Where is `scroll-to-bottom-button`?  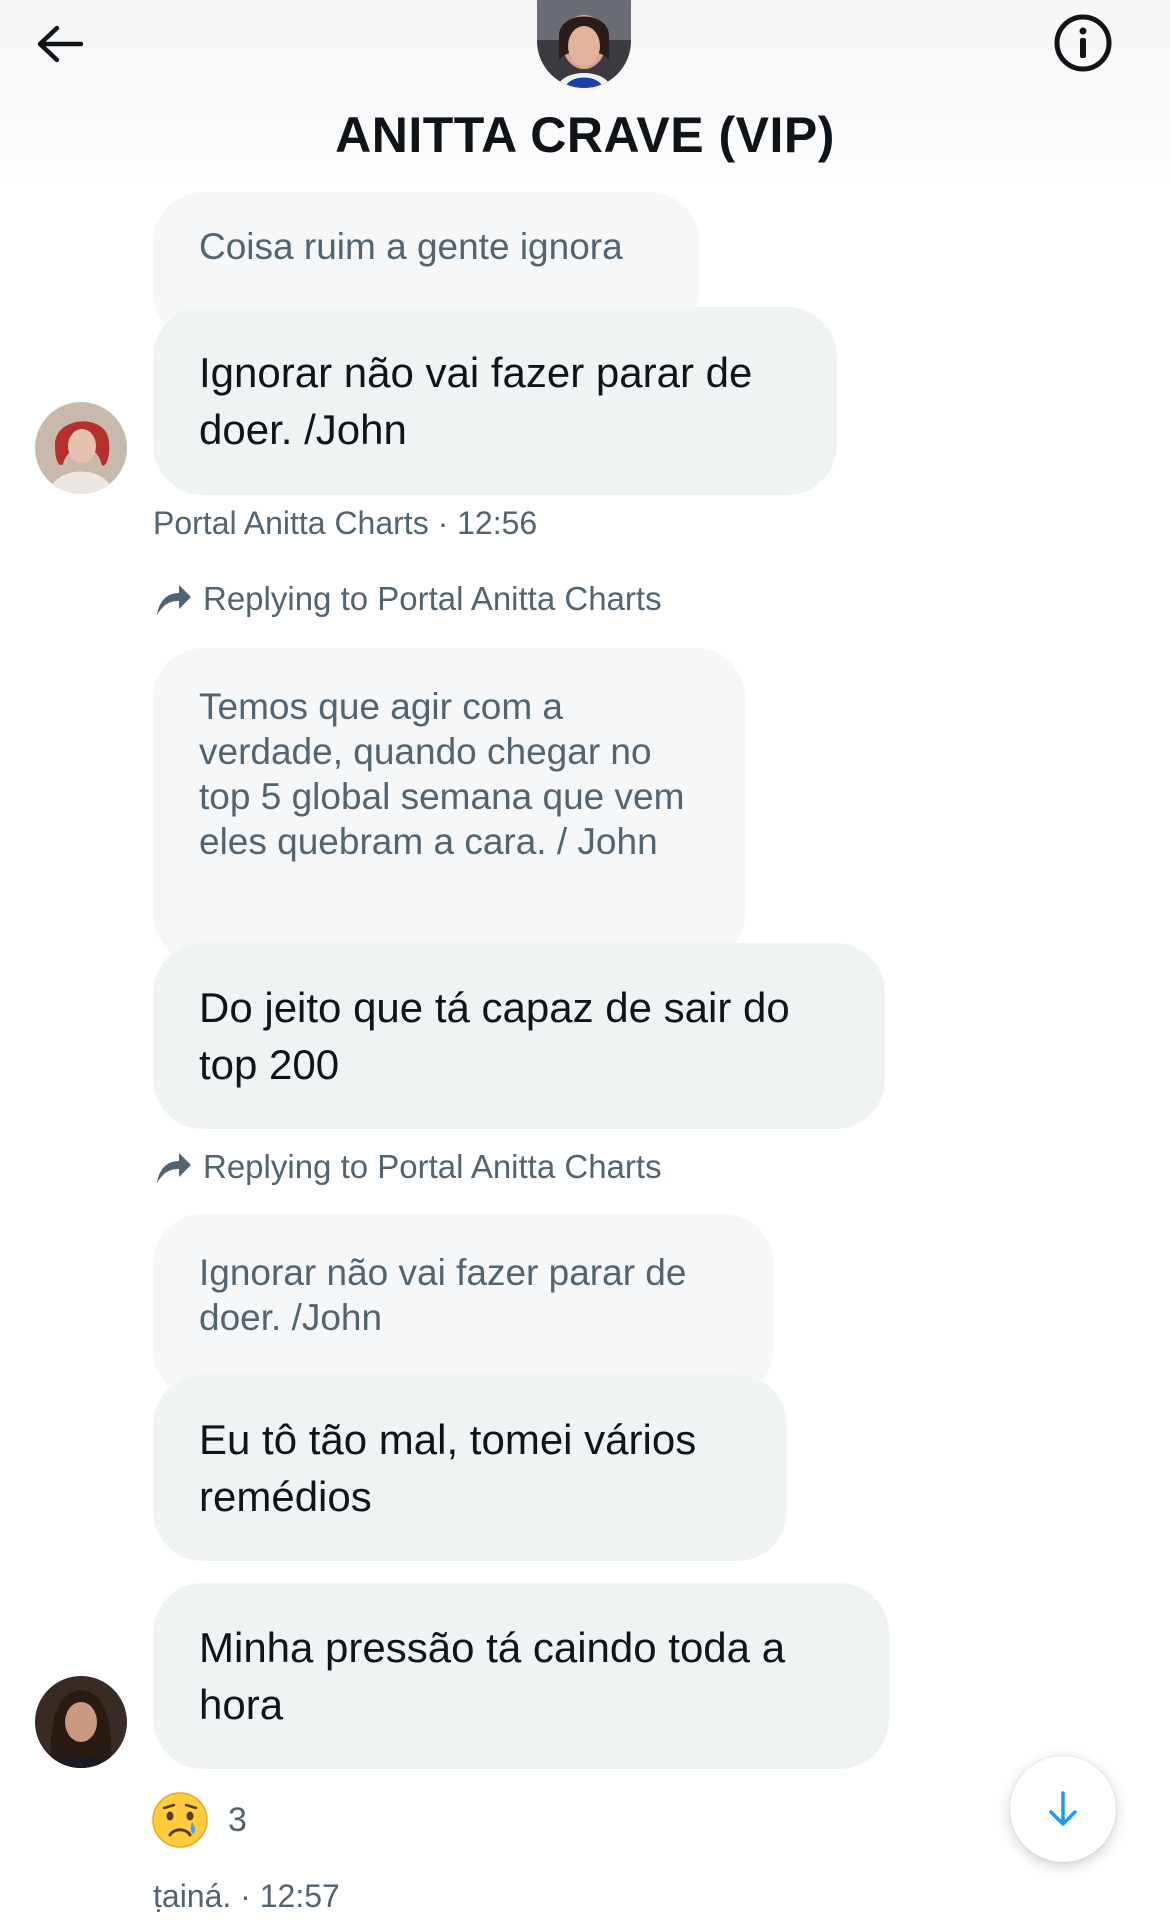
scroll-to-bottom-button is located at coordinates (1063, 1809).